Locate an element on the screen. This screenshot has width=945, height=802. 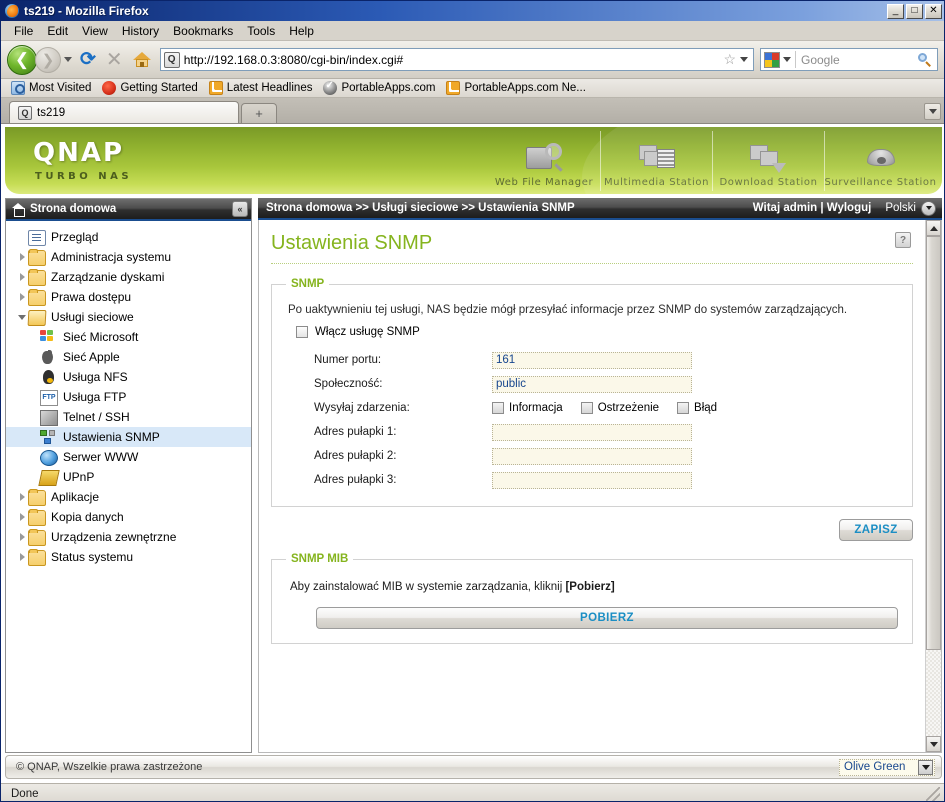
sidebar-item-urzadzenia-zewnetrzne: Urządzenia zewnętrzne is located at coordinates (128, 537).